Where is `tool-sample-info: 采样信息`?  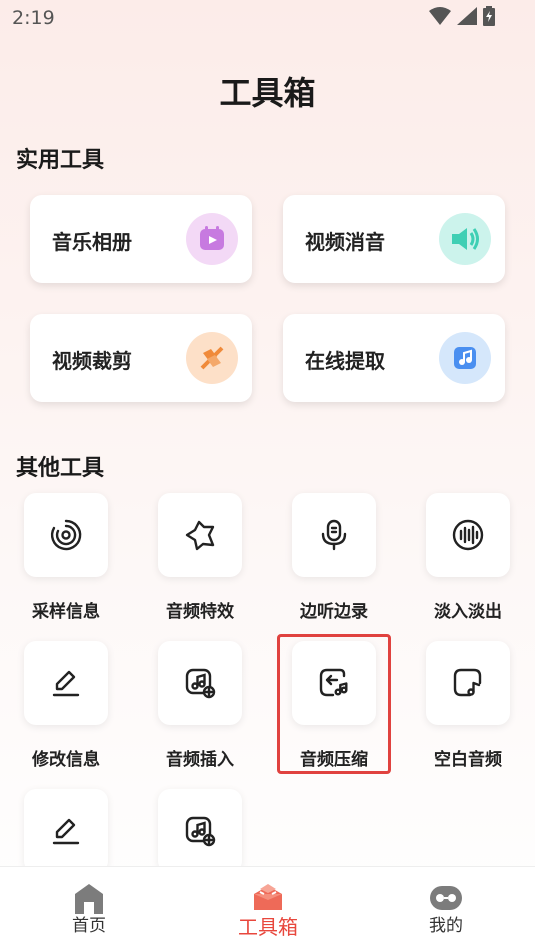 tool-sample-info: 采样信息 is located at coordinates (66, 557).